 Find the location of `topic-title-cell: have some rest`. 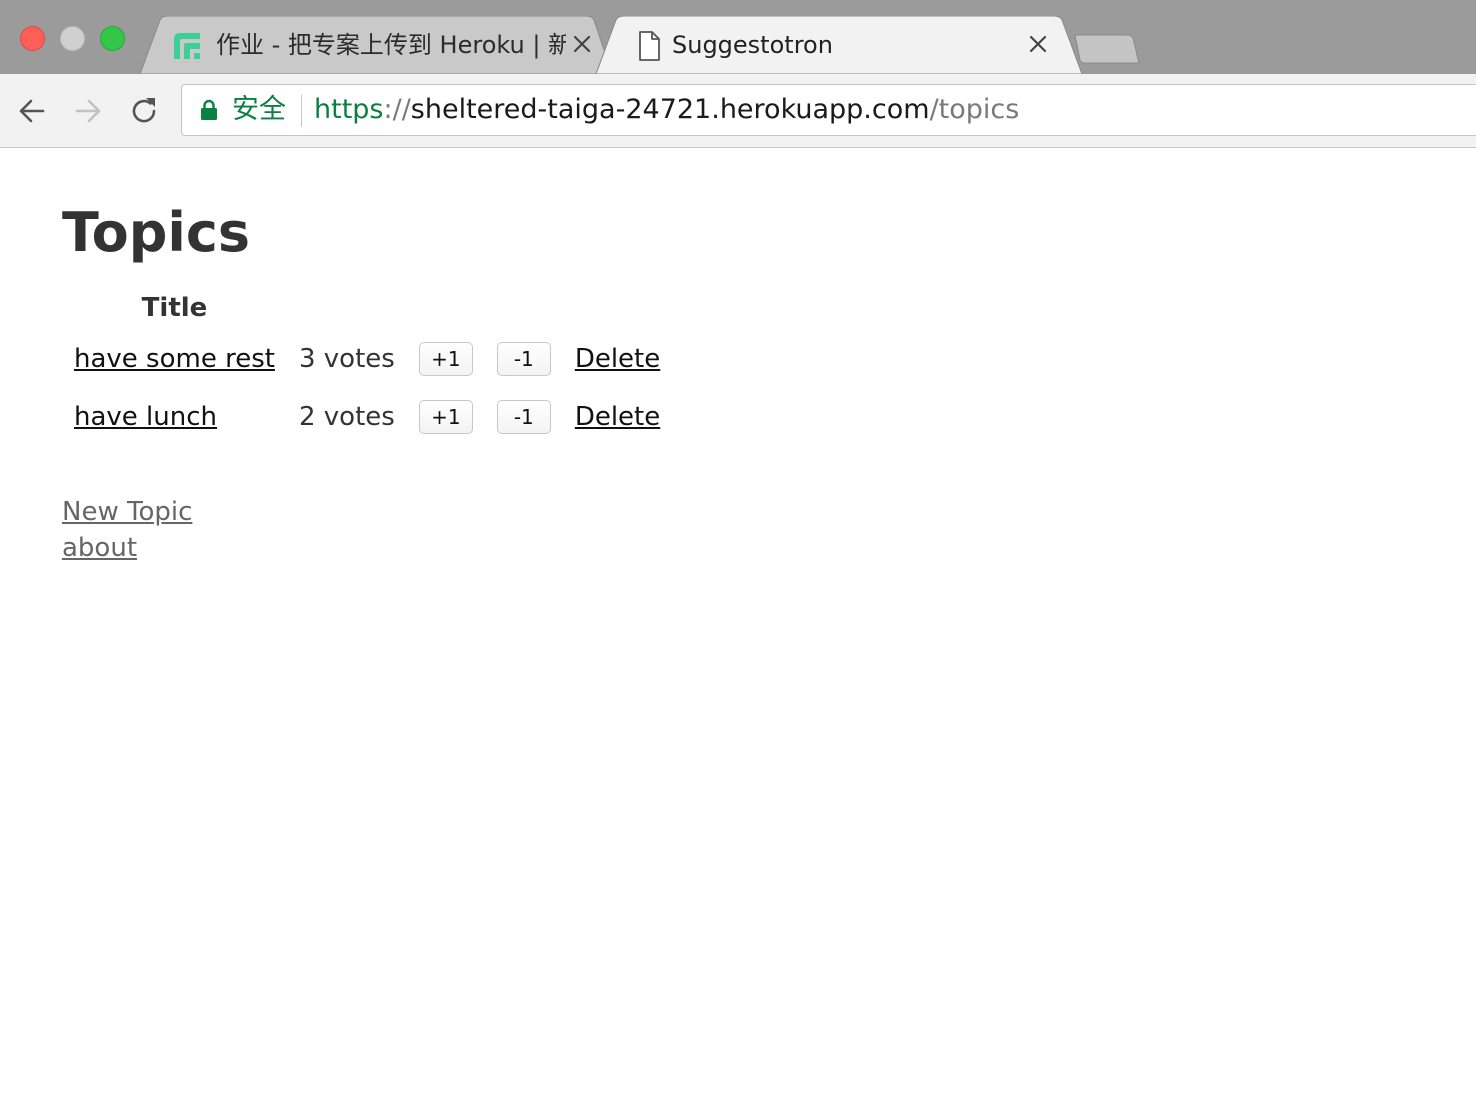

topic-title-cell: have some rest is located at coordinates (174, 359).